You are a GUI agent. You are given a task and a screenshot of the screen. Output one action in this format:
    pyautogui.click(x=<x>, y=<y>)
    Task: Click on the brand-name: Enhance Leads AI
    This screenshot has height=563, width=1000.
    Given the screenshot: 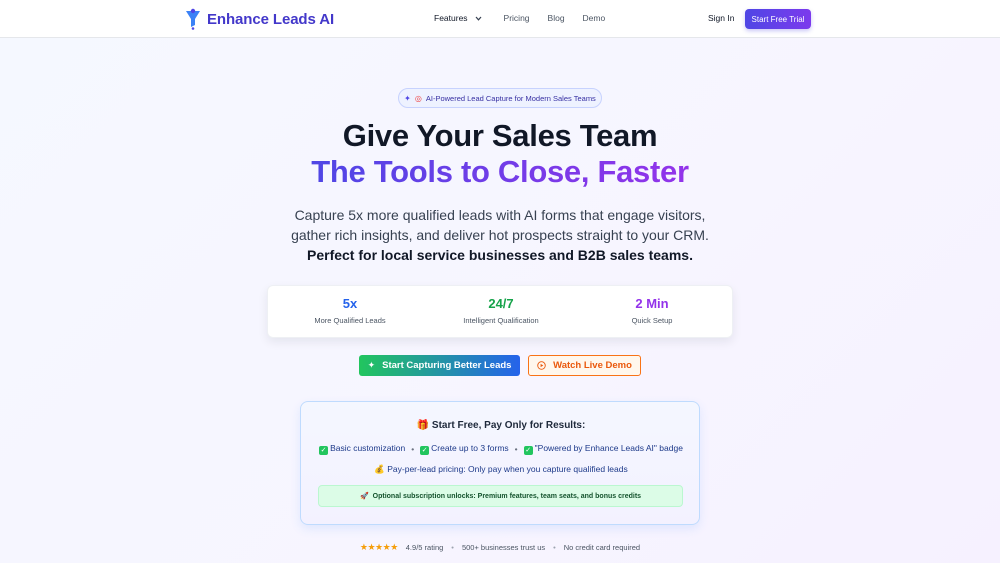 What is the action you would take?
    pyautogui.click(x=271, y=19)
    